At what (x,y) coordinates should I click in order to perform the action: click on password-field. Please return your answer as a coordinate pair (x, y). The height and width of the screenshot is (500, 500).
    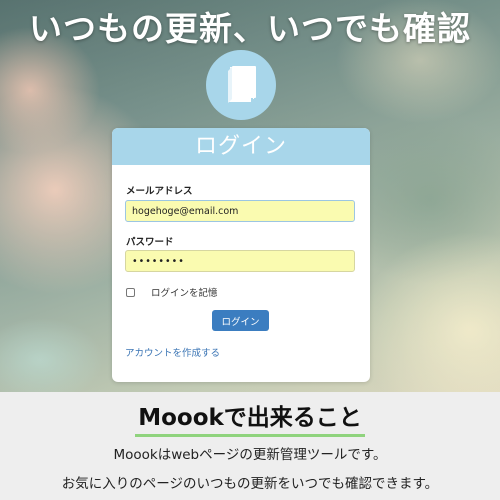
    Looking at the image, I should click on (240, 261).